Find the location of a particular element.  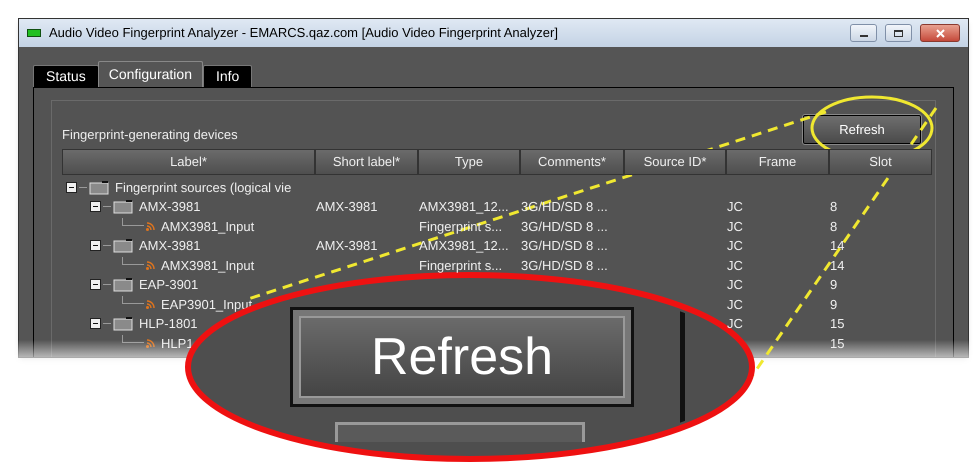

column-header: Comments* is located at coordinates (572, 161).